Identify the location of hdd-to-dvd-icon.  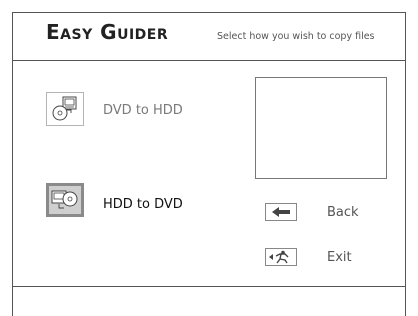
(65, 200).